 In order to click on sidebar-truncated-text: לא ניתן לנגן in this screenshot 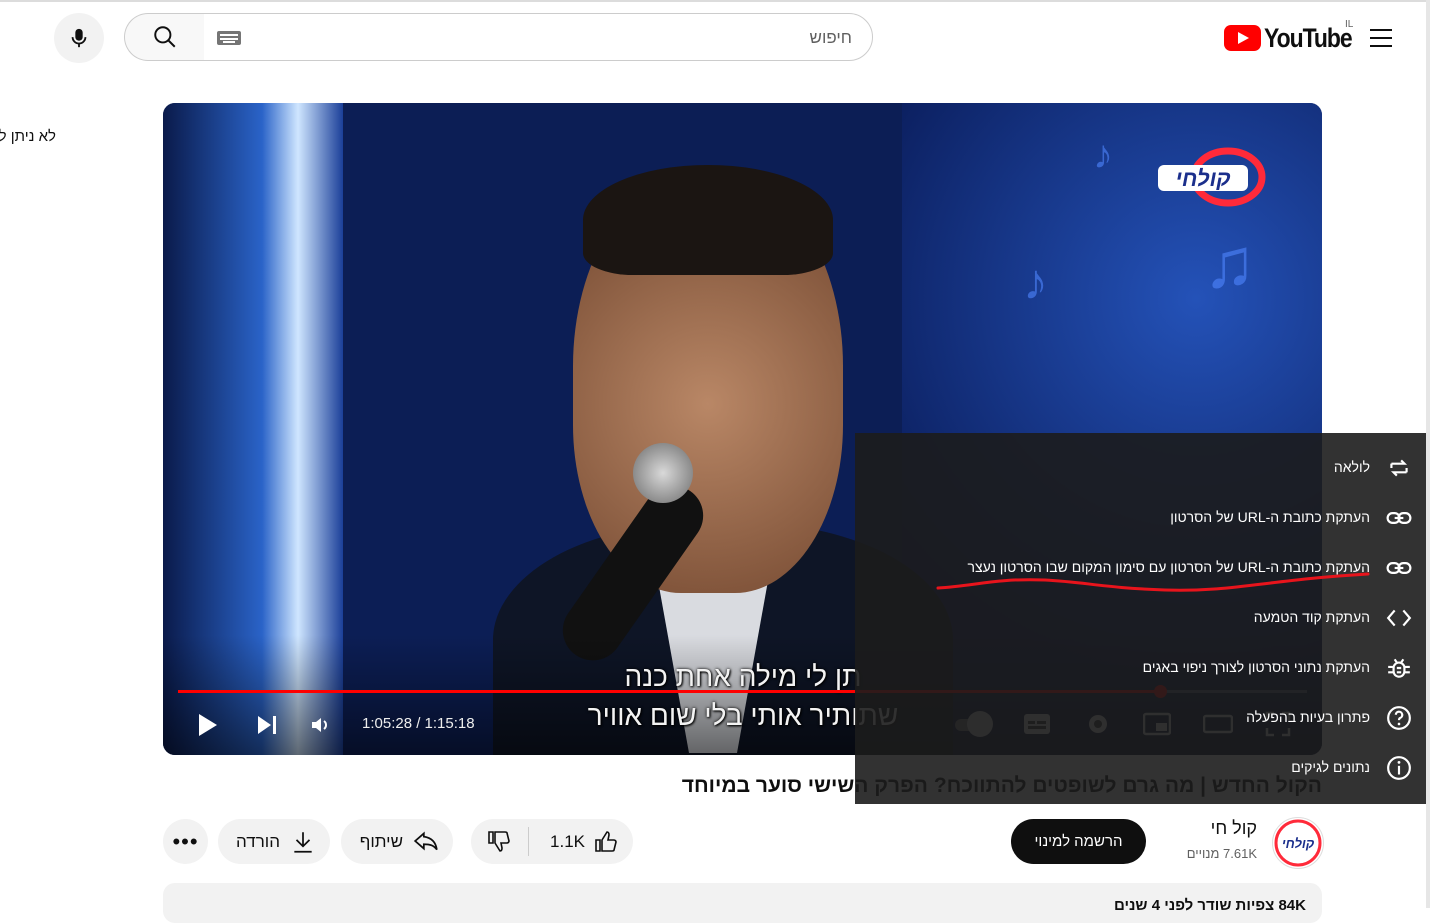, I will do `click(28, 136)`.